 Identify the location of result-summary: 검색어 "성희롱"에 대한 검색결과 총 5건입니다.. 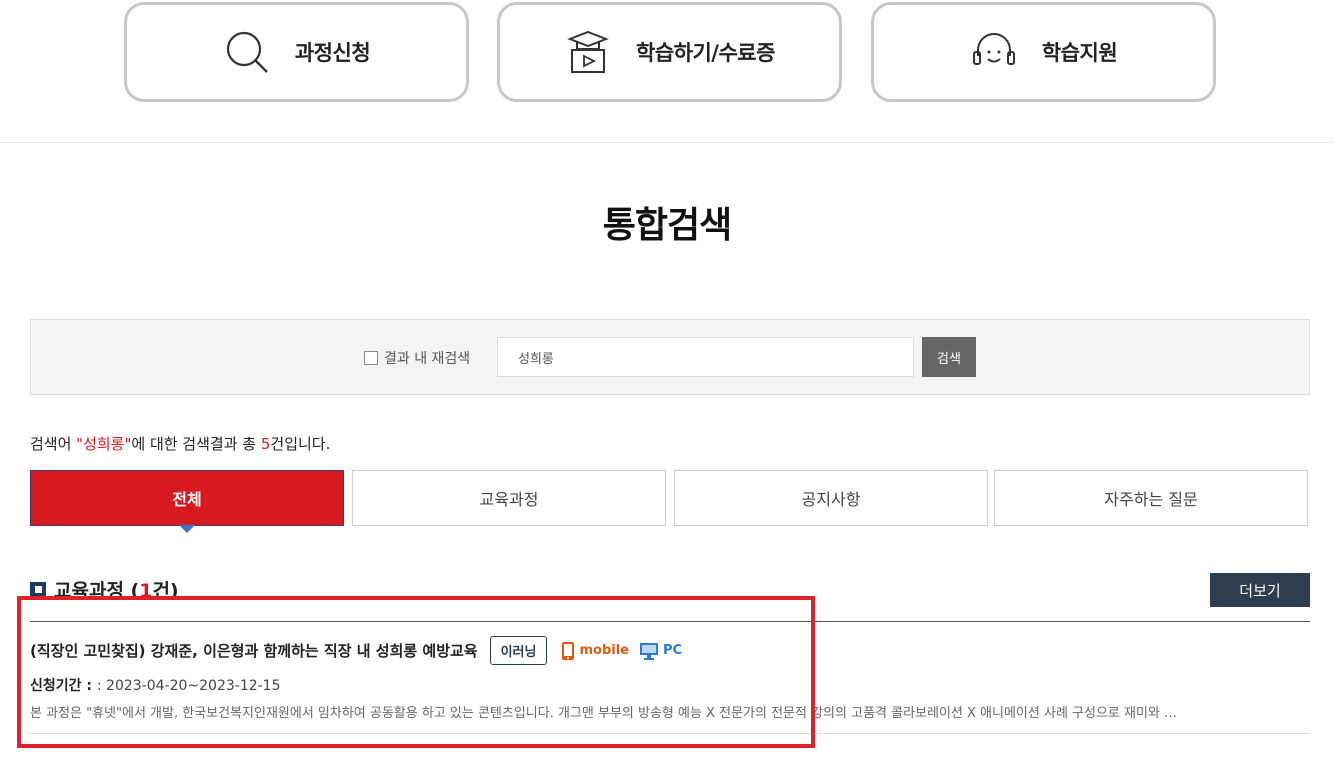
(180, 443).